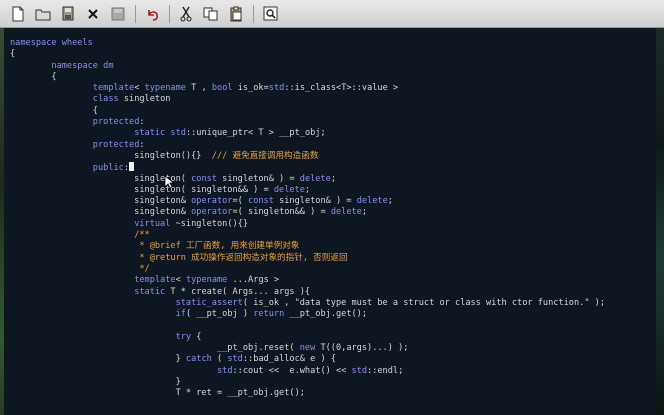 Image resolution: width=664 pixels, height=415 pixels. What do you see at coordinates (307, 66) in the screenshot?
I see `code-line: namespace dm` at bounding box center [307, 66].